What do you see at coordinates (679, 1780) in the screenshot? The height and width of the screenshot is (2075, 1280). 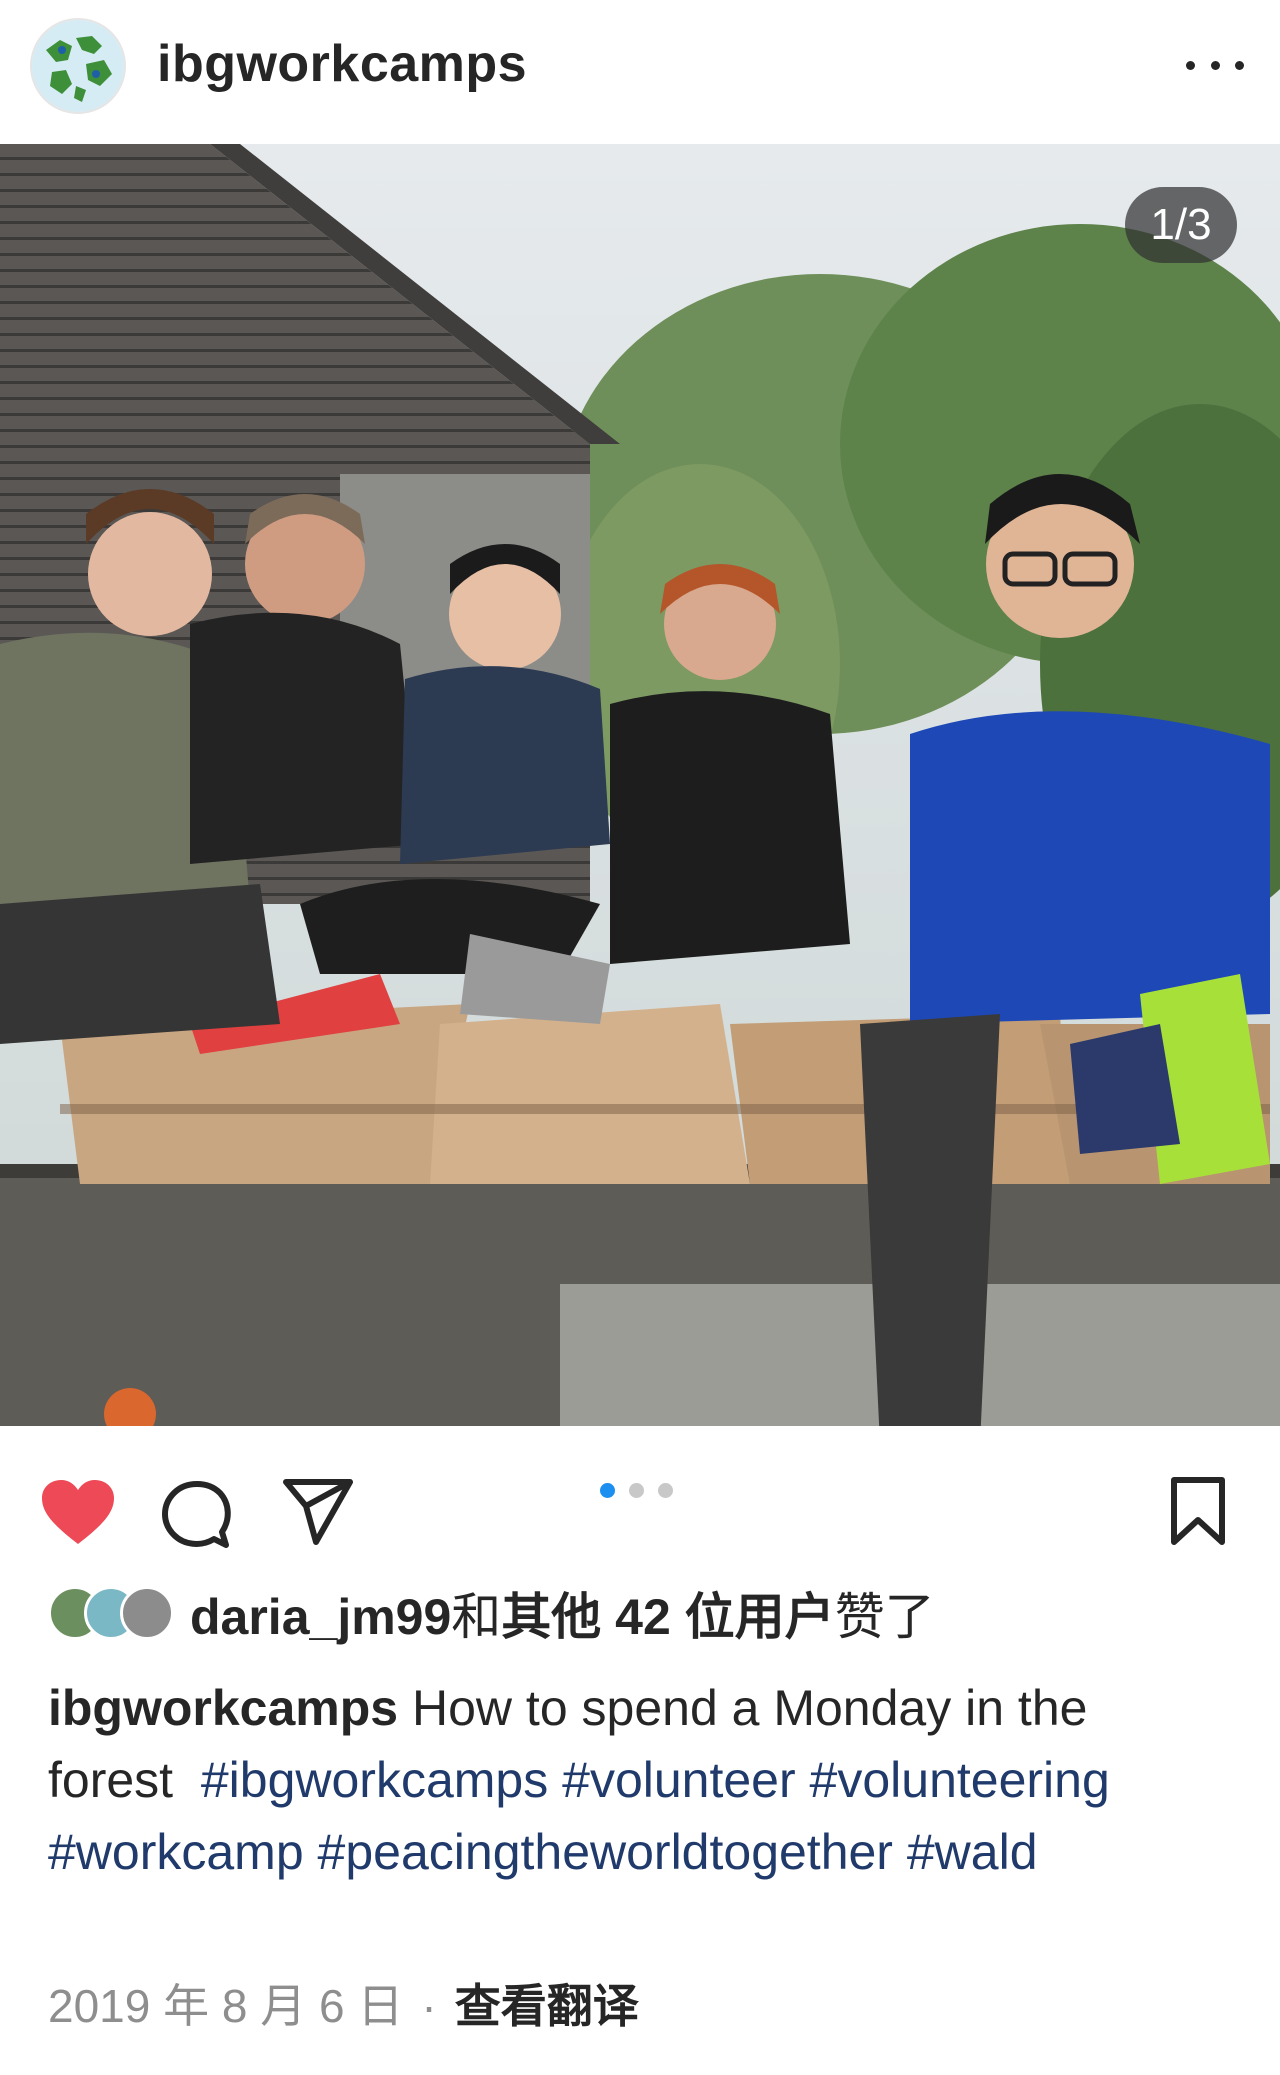 I see `hashtag: #volunteer` at bounding box center [679, 1780].